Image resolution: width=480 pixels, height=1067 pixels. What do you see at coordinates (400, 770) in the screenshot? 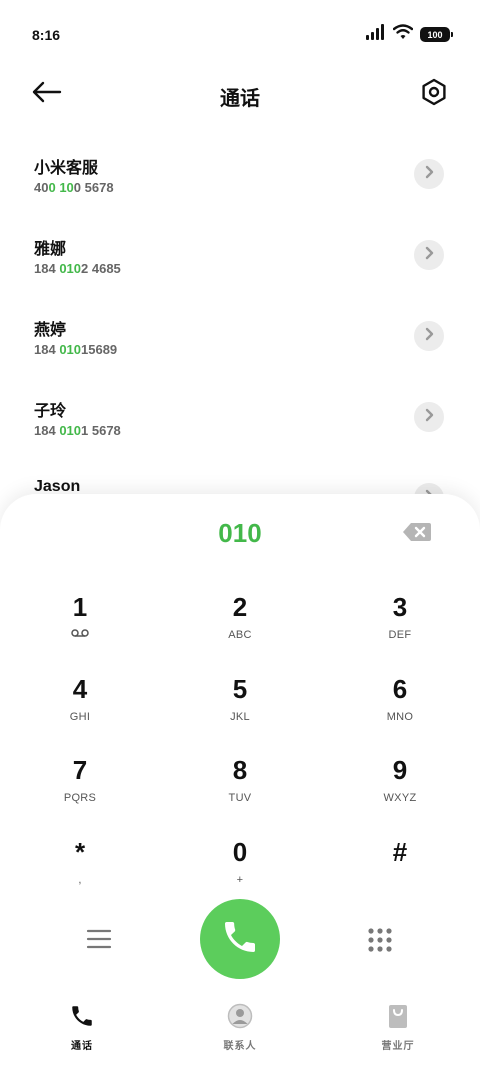
I see `key-digit: 9` at bounding box center [400, 770].